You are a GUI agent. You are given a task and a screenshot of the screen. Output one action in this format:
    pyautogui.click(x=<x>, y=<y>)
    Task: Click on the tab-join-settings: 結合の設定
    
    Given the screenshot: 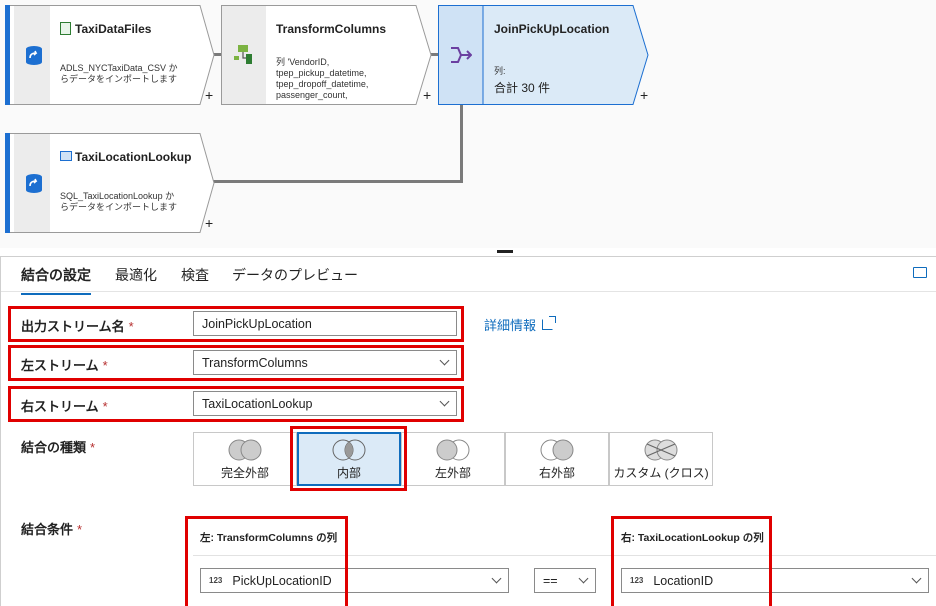 What is the action you would take?
    pyautogui.click(x=56, y=280)
    